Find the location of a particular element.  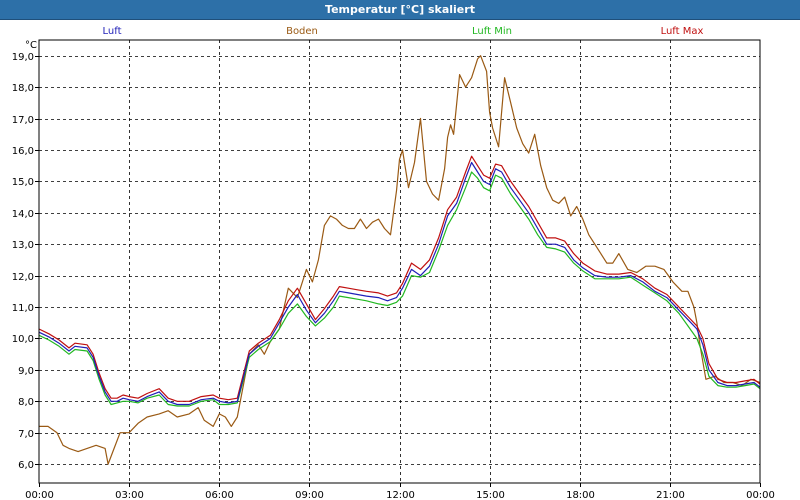

x-tick-time-label: 12:00 is located at coordinates (400, 495).